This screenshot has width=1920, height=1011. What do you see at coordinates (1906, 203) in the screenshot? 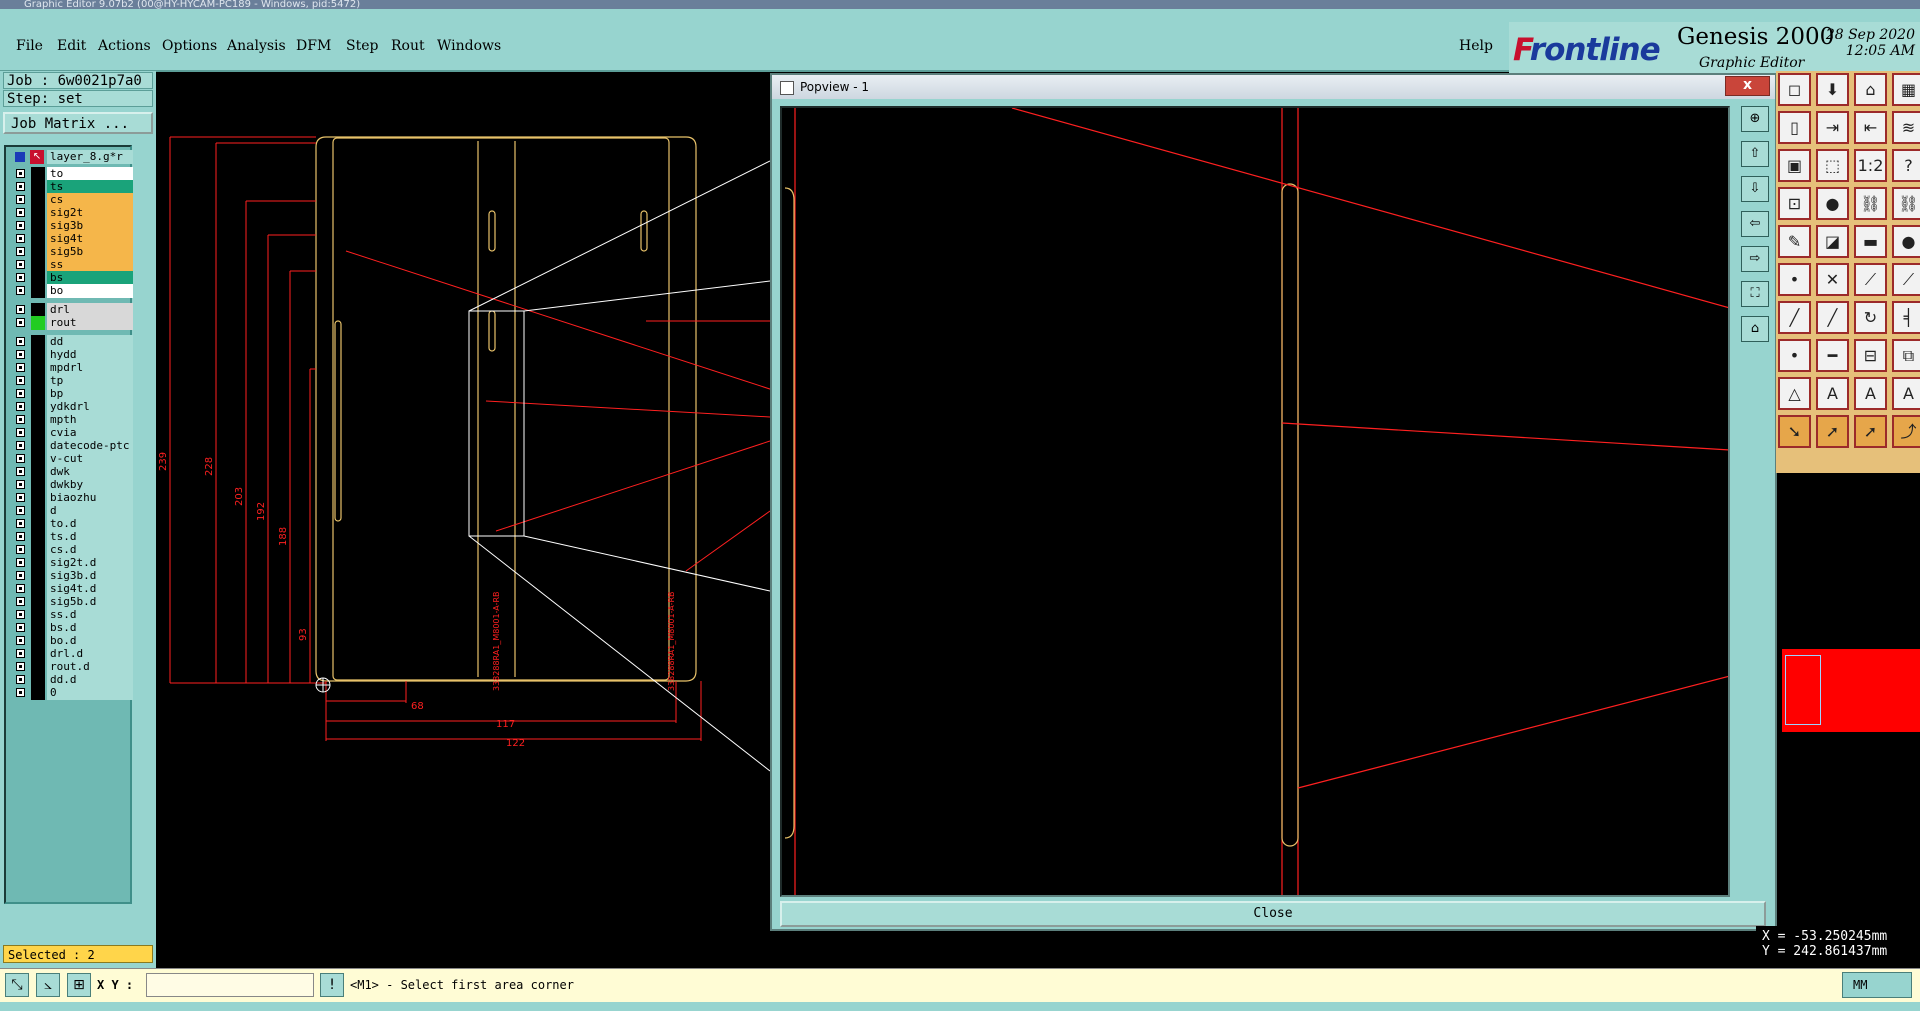
I see `tool-link-icon: ⛓` at bounding box center [1906, 203].